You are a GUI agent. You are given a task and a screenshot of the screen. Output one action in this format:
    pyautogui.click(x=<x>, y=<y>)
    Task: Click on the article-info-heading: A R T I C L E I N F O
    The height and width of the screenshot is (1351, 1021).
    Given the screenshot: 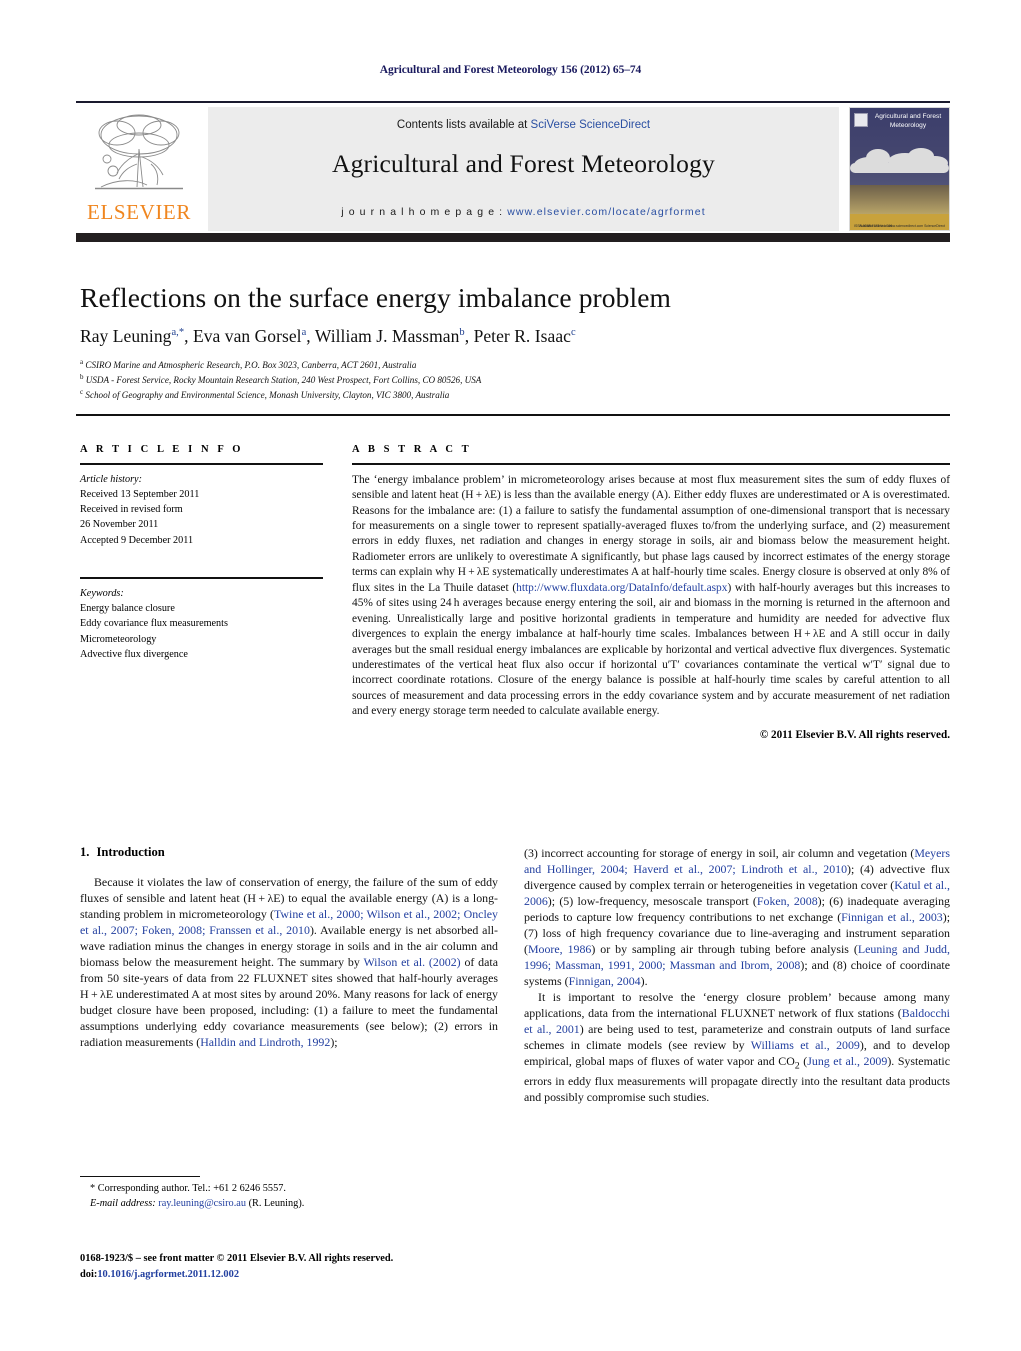 What is the action you would take?
    pyautogui.click(x=162, y=449)
    